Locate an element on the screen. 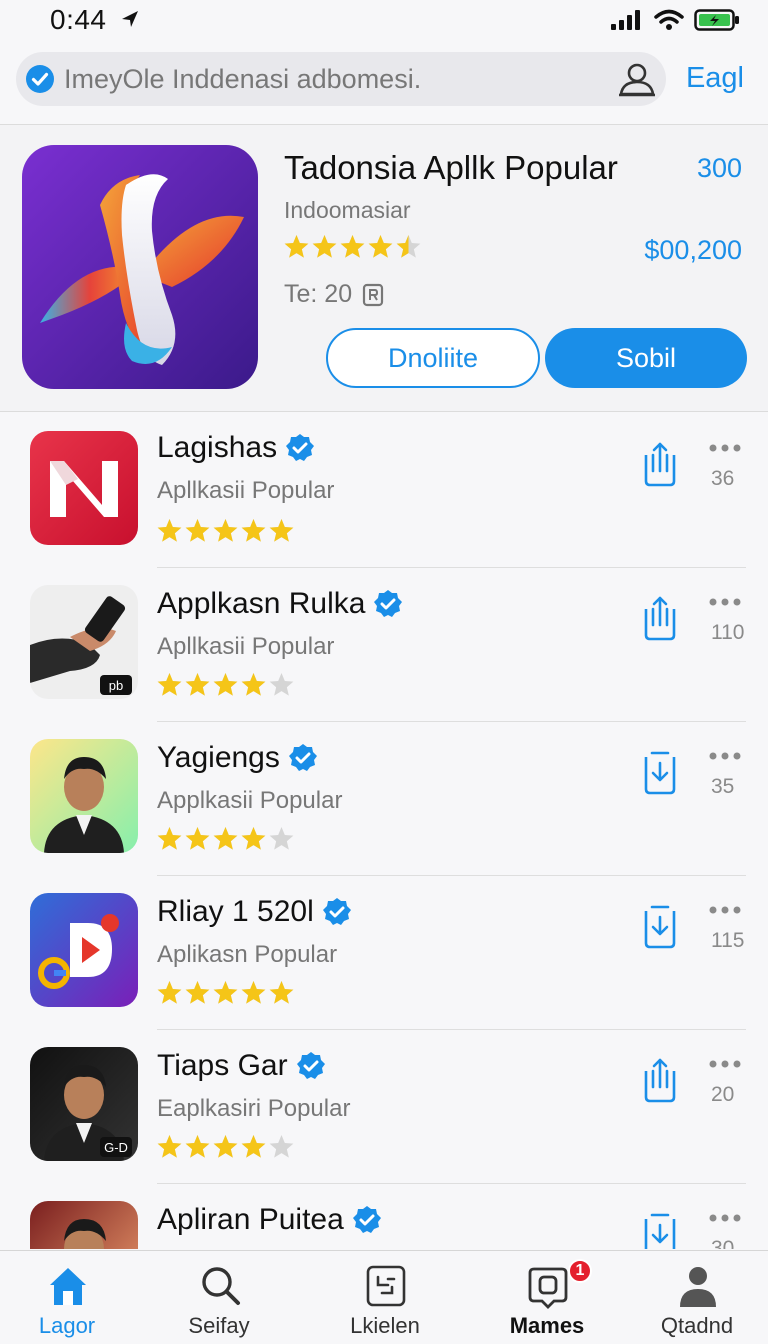 This screenshot has height=1344, width=768. tab-lkielen: Lkielen is located at coordinates (385, 1297).